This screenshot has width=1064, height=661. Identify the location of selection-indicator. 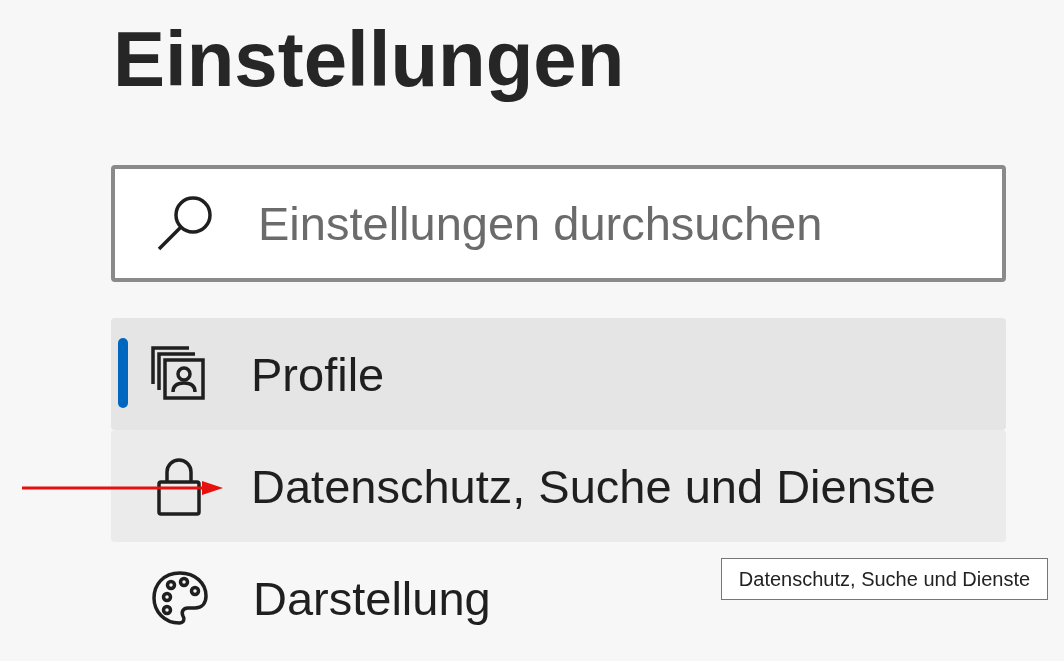
(123, 373).